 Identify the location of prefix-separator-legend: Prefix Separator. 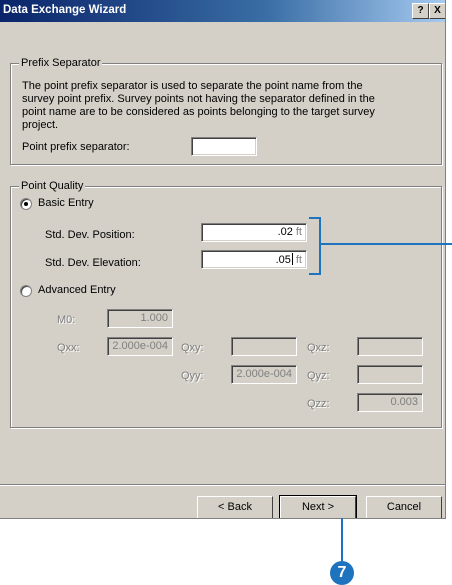
(61, 63).